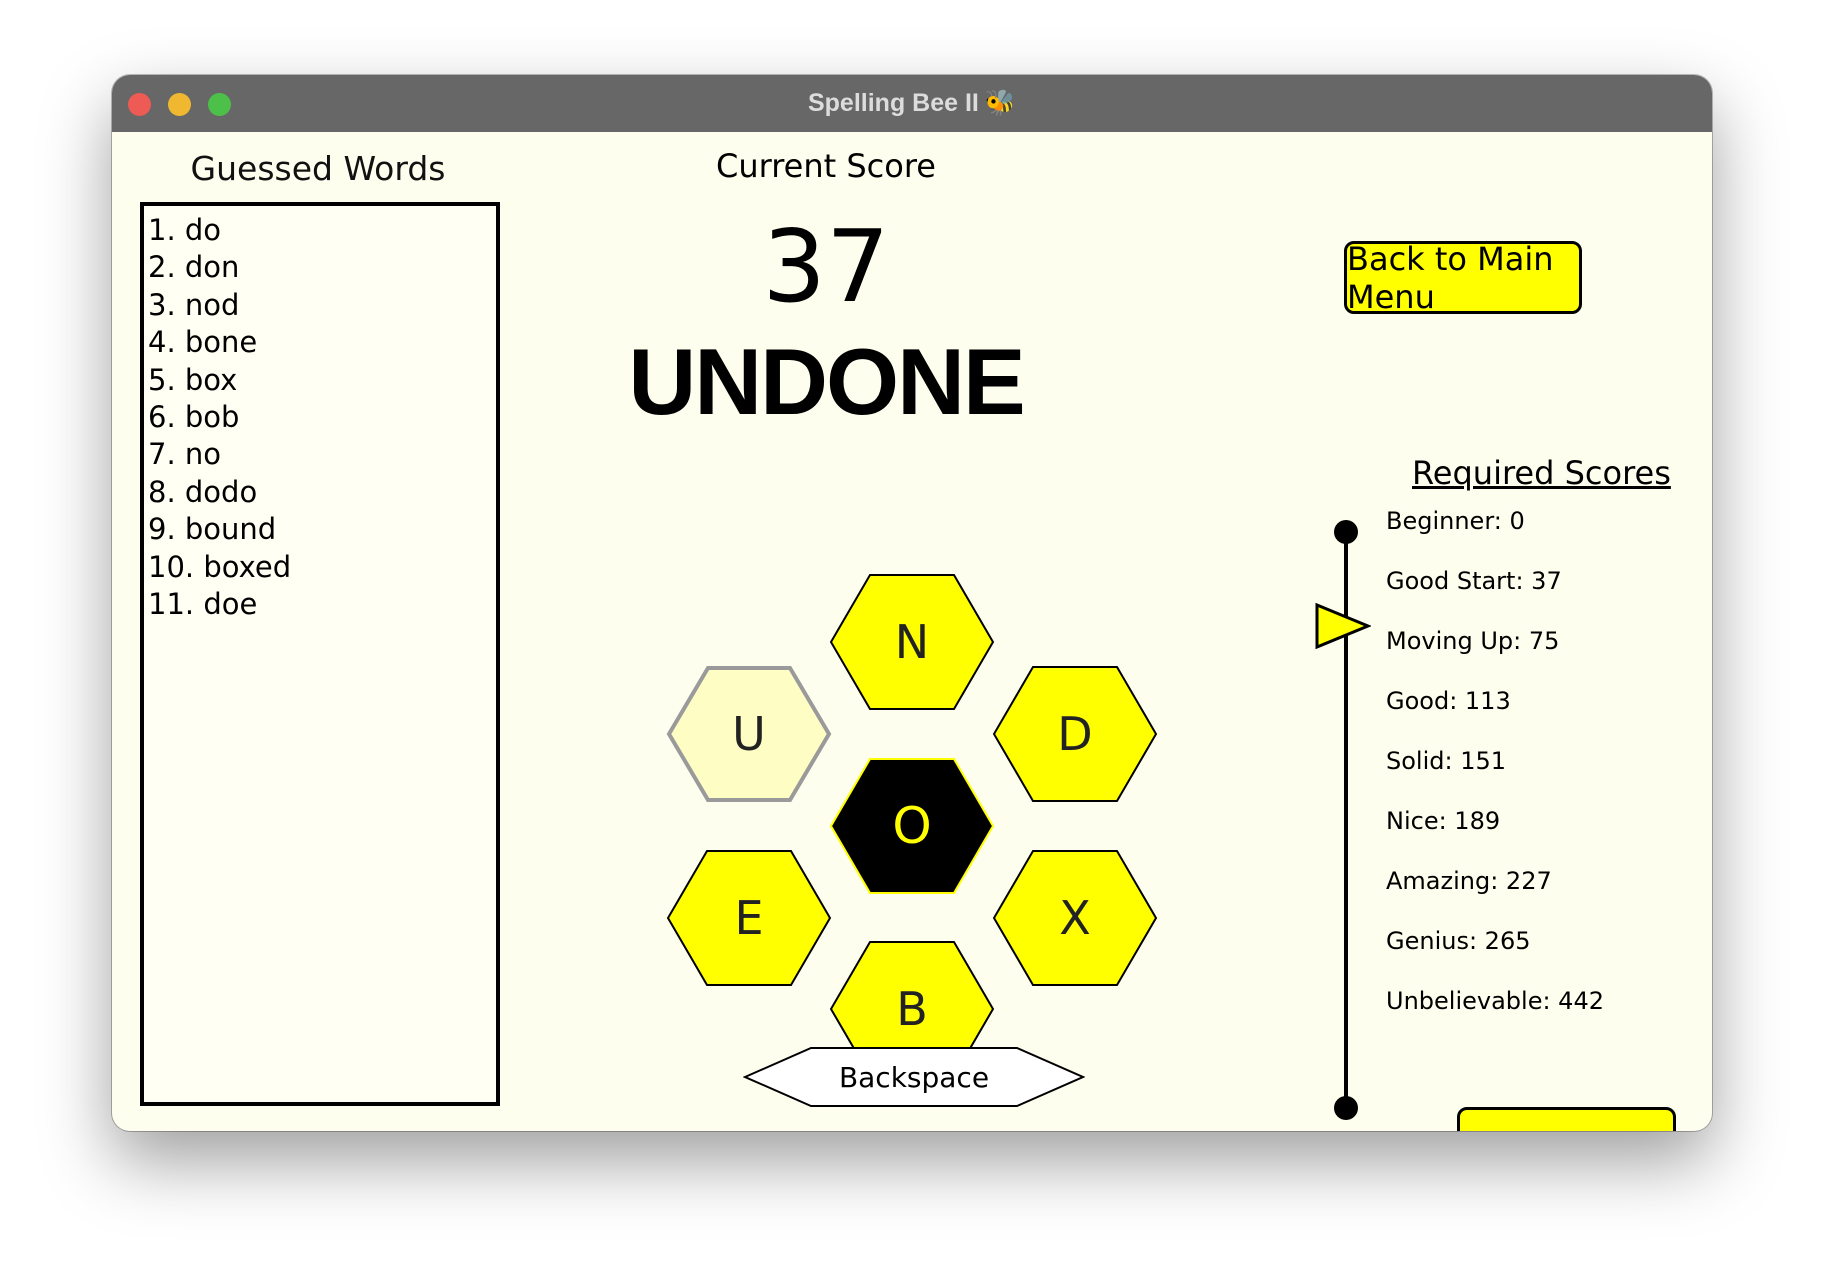  Describe the element at coordinates (185, 454) in the screenshot. I see `guessed-word-item: 7. no` at that location.